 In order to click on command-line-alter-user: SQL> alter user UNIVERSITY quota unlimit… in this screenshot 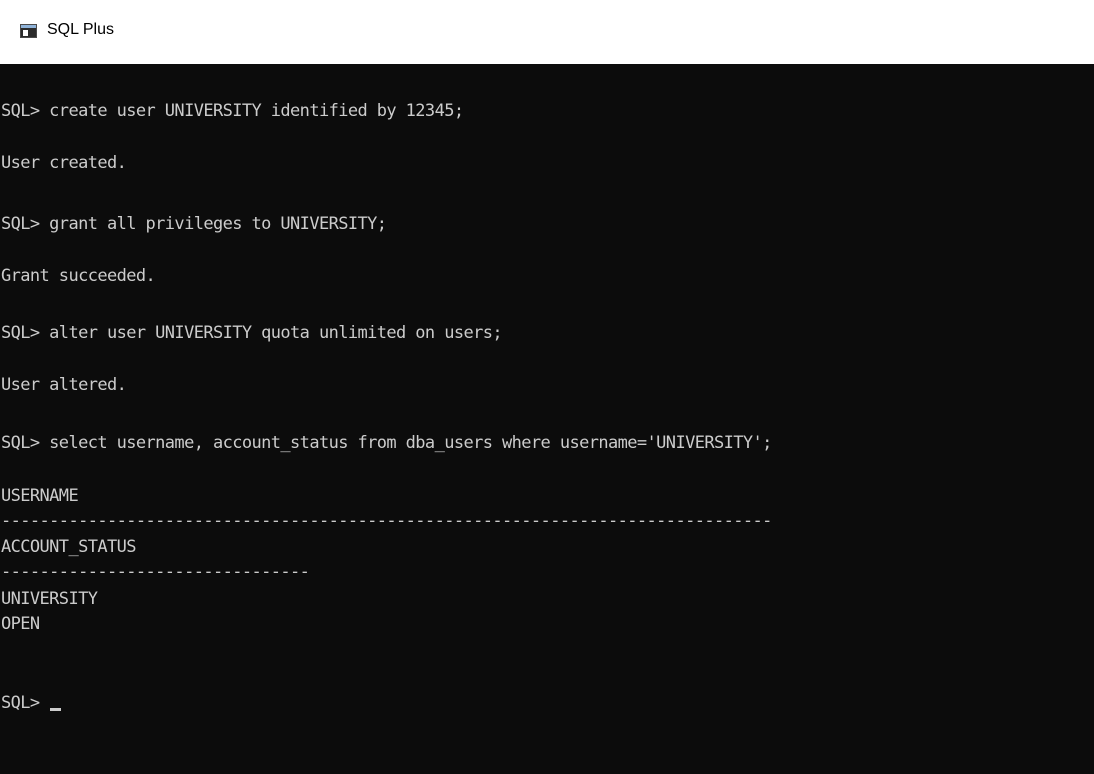, I will do `click(252, 333)`.